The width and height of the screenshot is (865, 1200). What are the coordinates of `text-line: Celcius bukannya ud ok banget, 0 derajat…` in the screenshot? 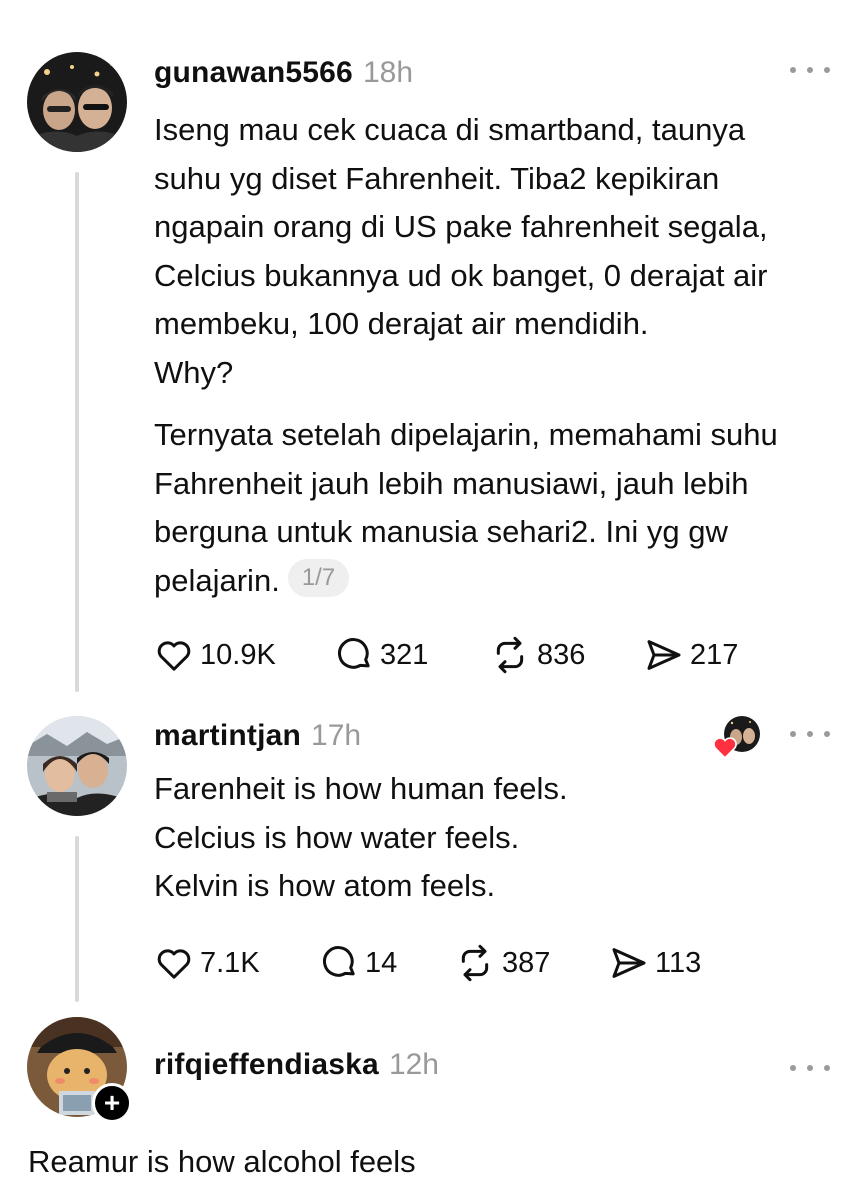 It's located at (461, 275).